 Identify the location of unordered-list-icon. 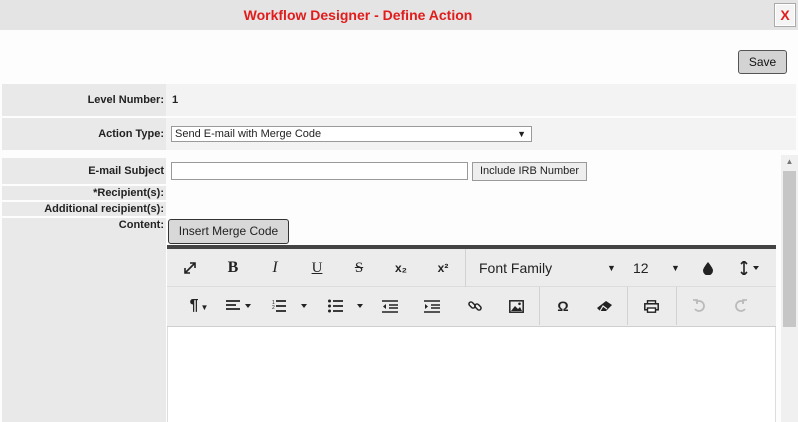
(347, 306).